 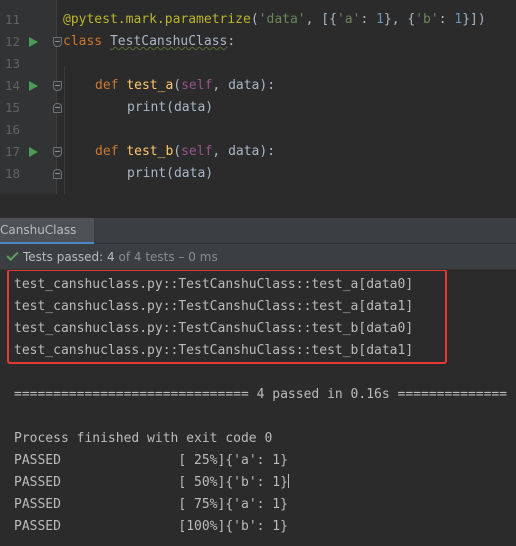 I want to click on console-result-line: PASSED [ 25%]{'a': 1}, so click(x=151, y=460).